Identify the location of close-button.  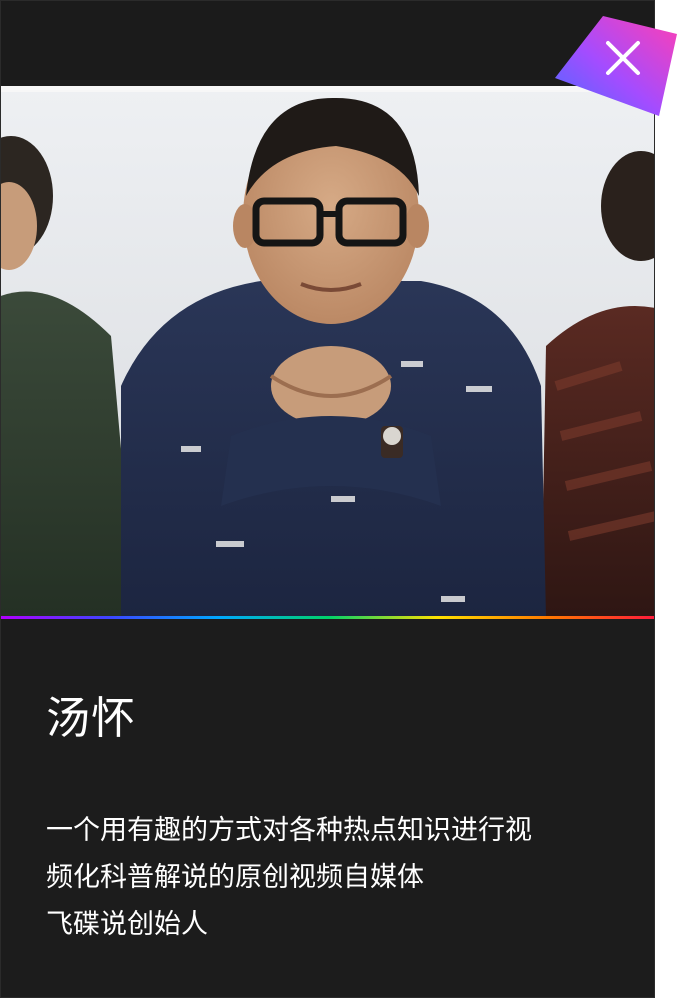
(616, 66).